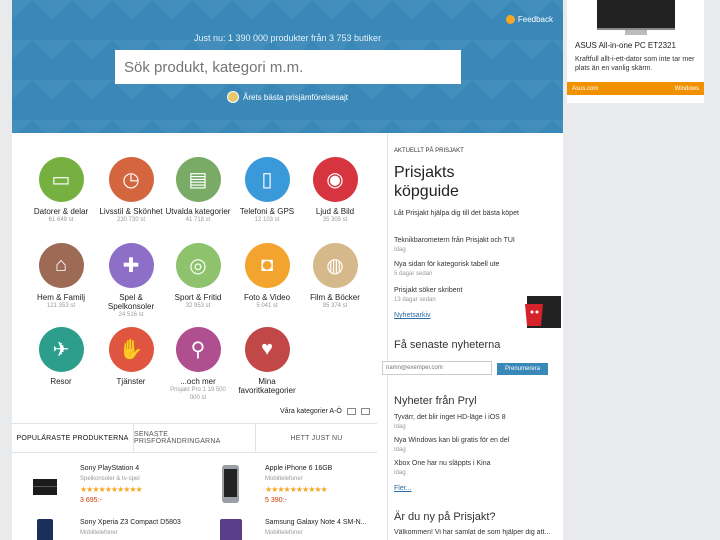 Image resolution: width=720 pixels, height=540 pixels. I want to click on watch-icon: ◷, so click(131, 179).